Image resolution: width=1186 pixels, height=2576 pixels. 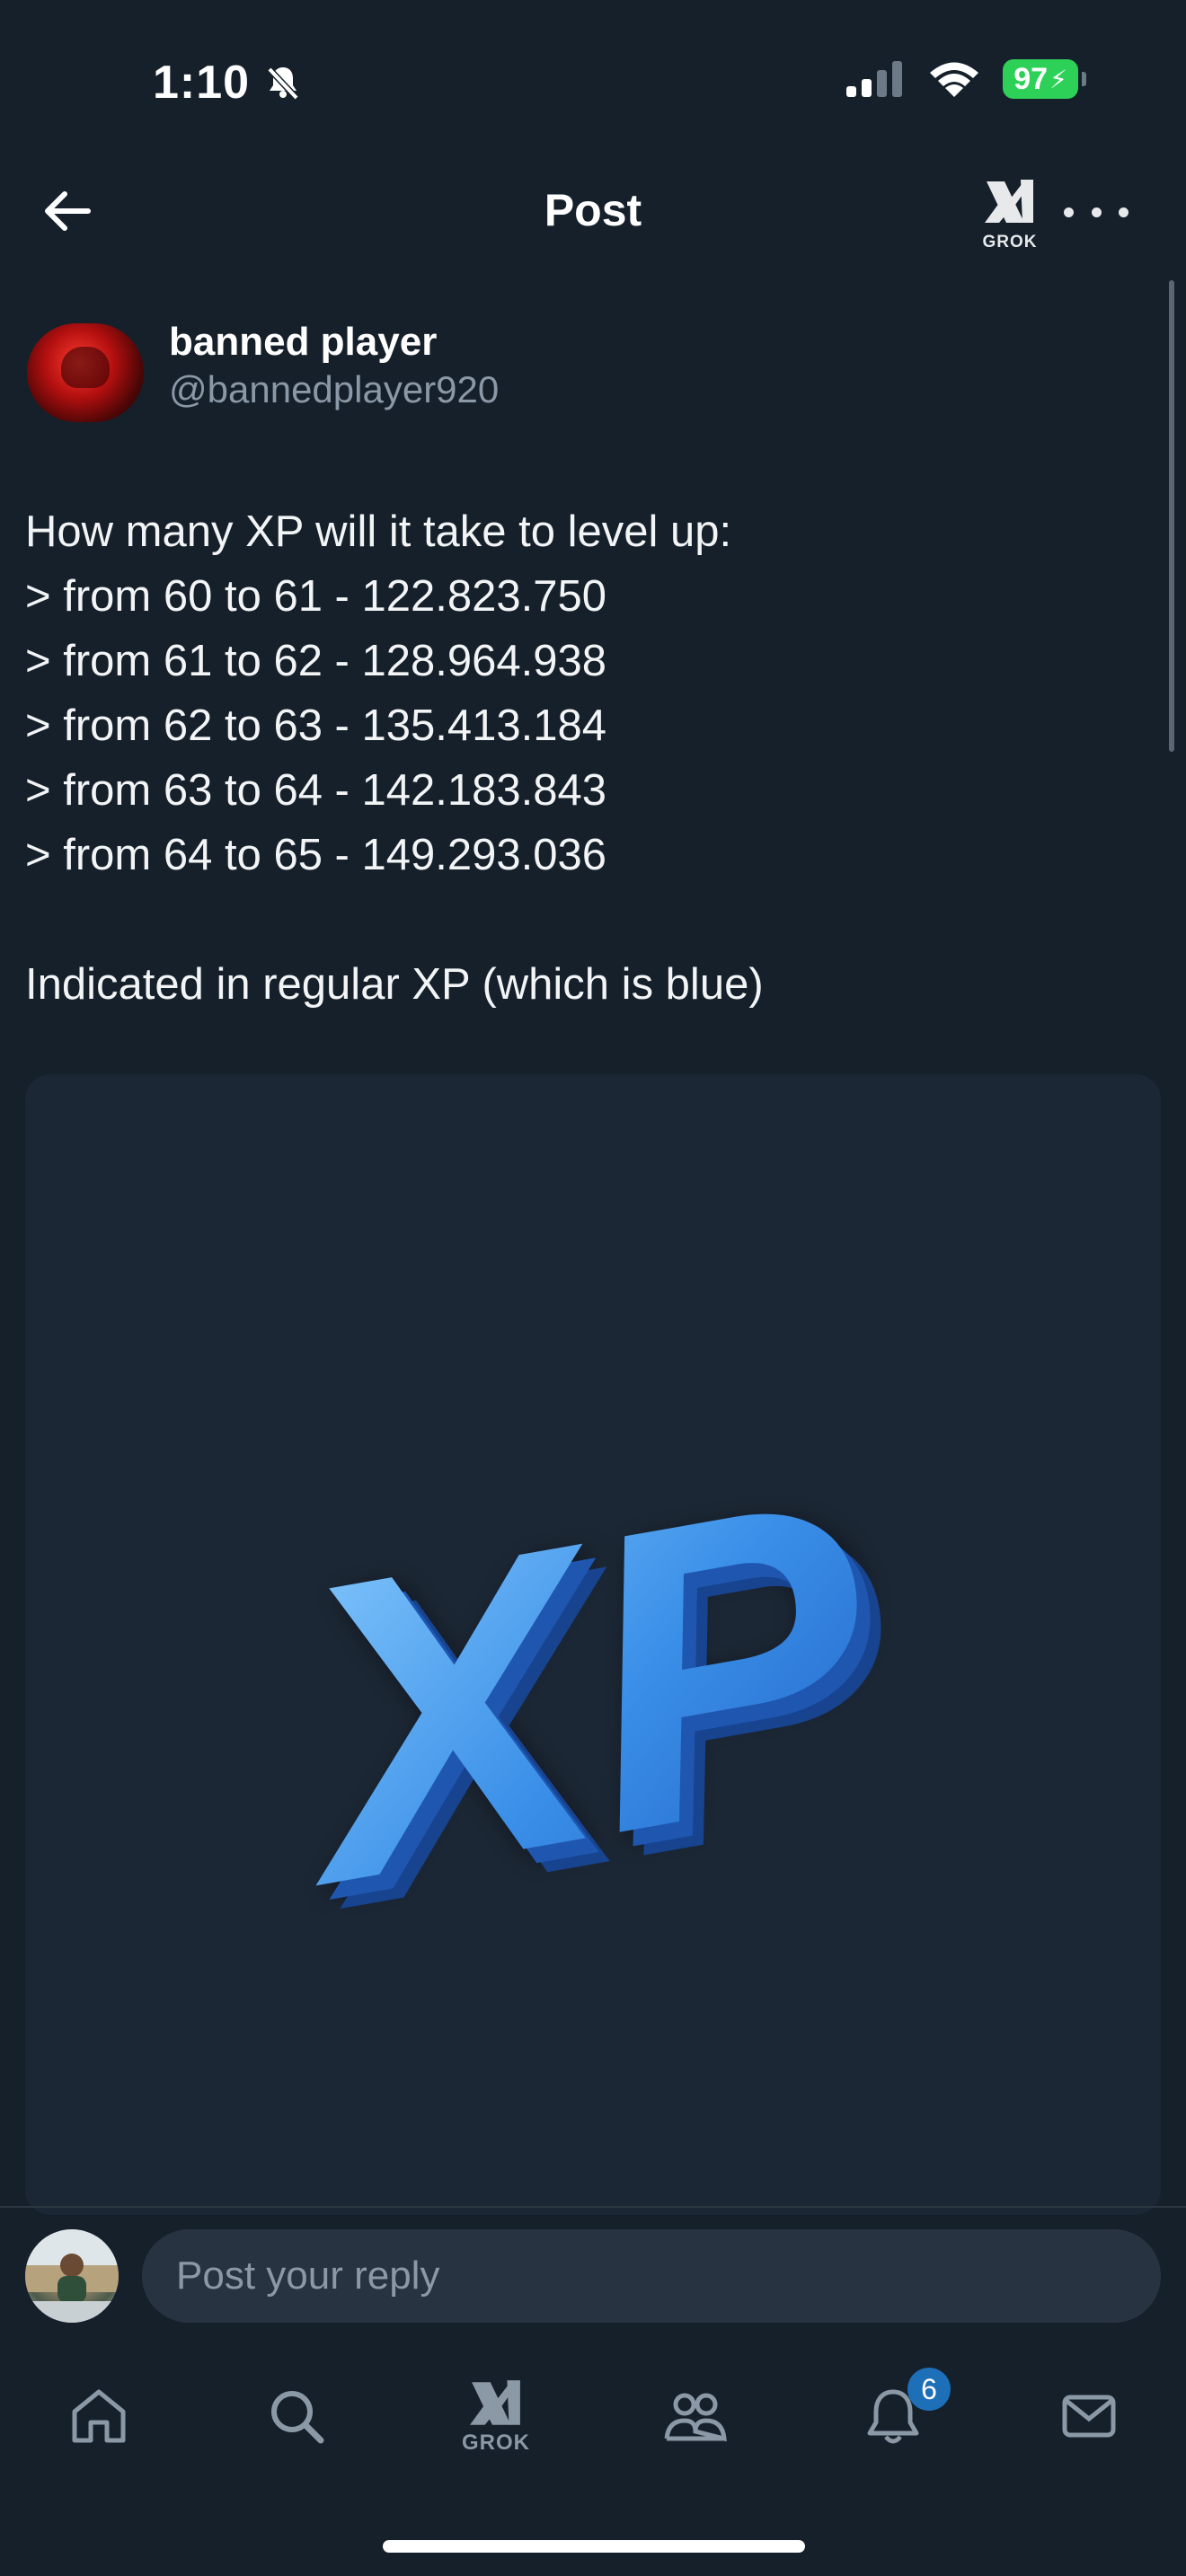 I want to click on status-time: 1:10, so click(x=202, y=83).